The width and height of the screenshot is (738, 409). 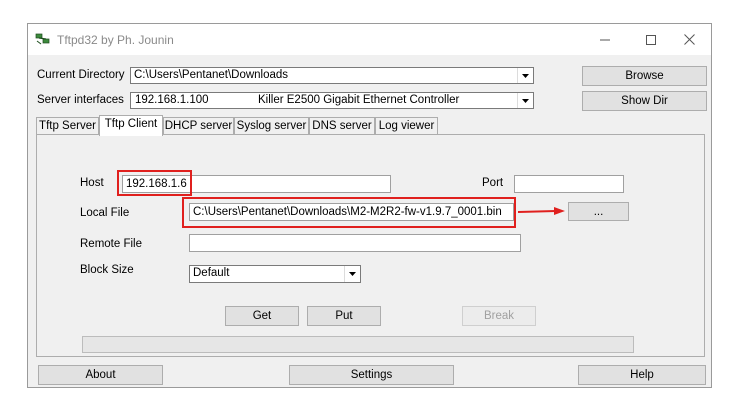 I want to click on block-size-value: Default, so click(x=211, y=273).